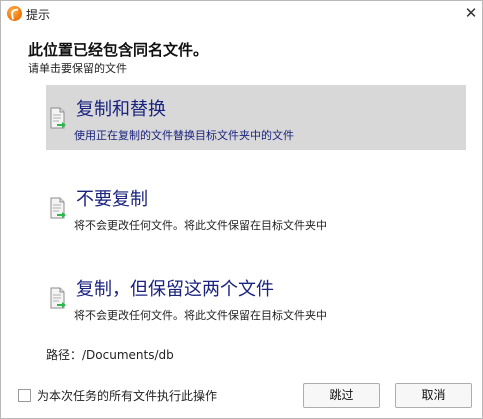  What do you see at coordinates (241, 13) in the screenshot?
I see `title-bar: 提示 ✕` at bounding box center [241, 13].